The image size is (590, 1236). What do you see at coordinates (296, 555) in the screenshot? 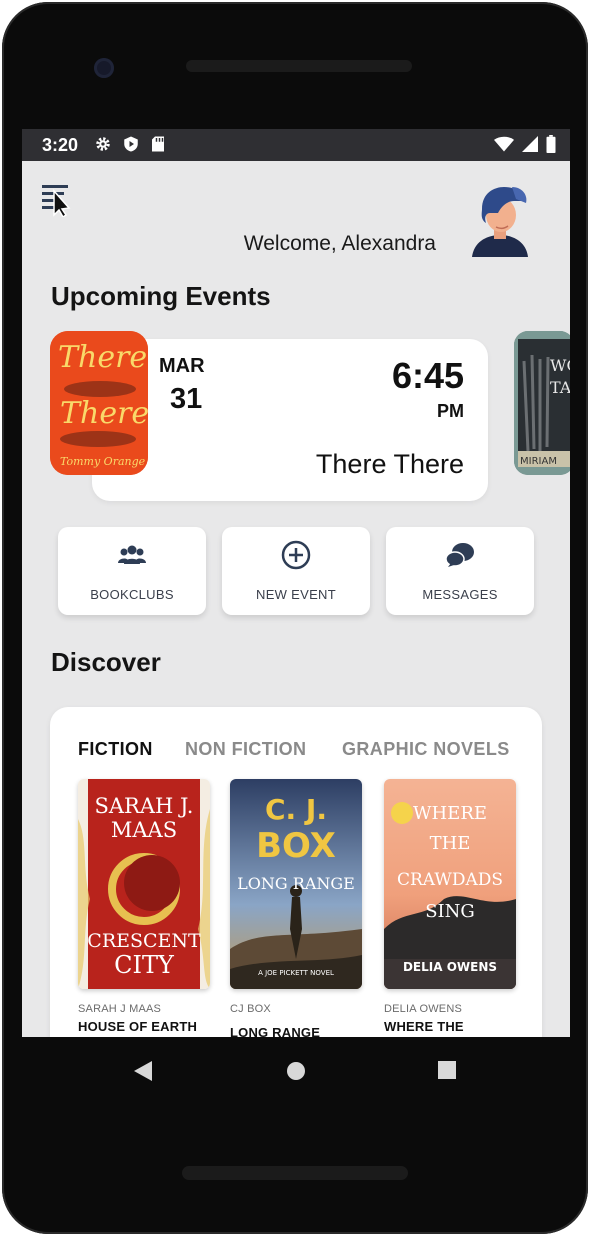
I see `plus-circle-icon` at bounding box center [296, 555].